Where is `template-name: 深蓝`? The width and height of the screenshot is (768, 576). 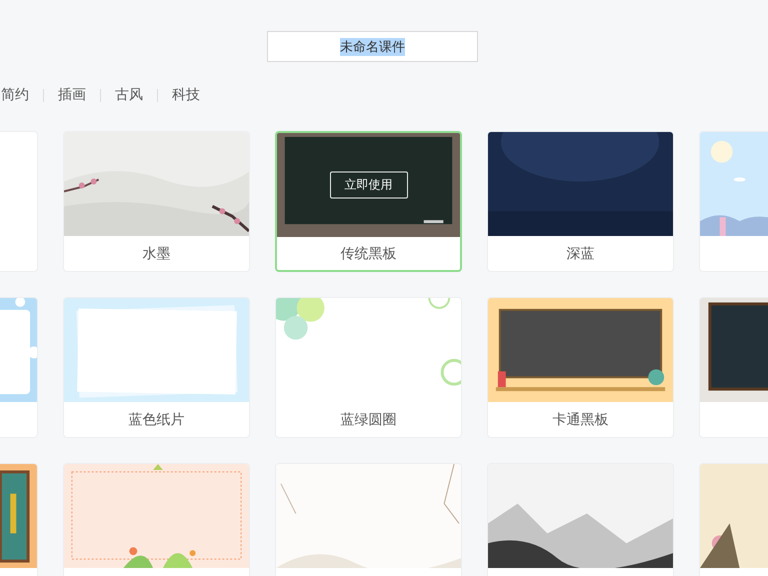
template-name: 深蓝 is located at coordinates (580, 253).